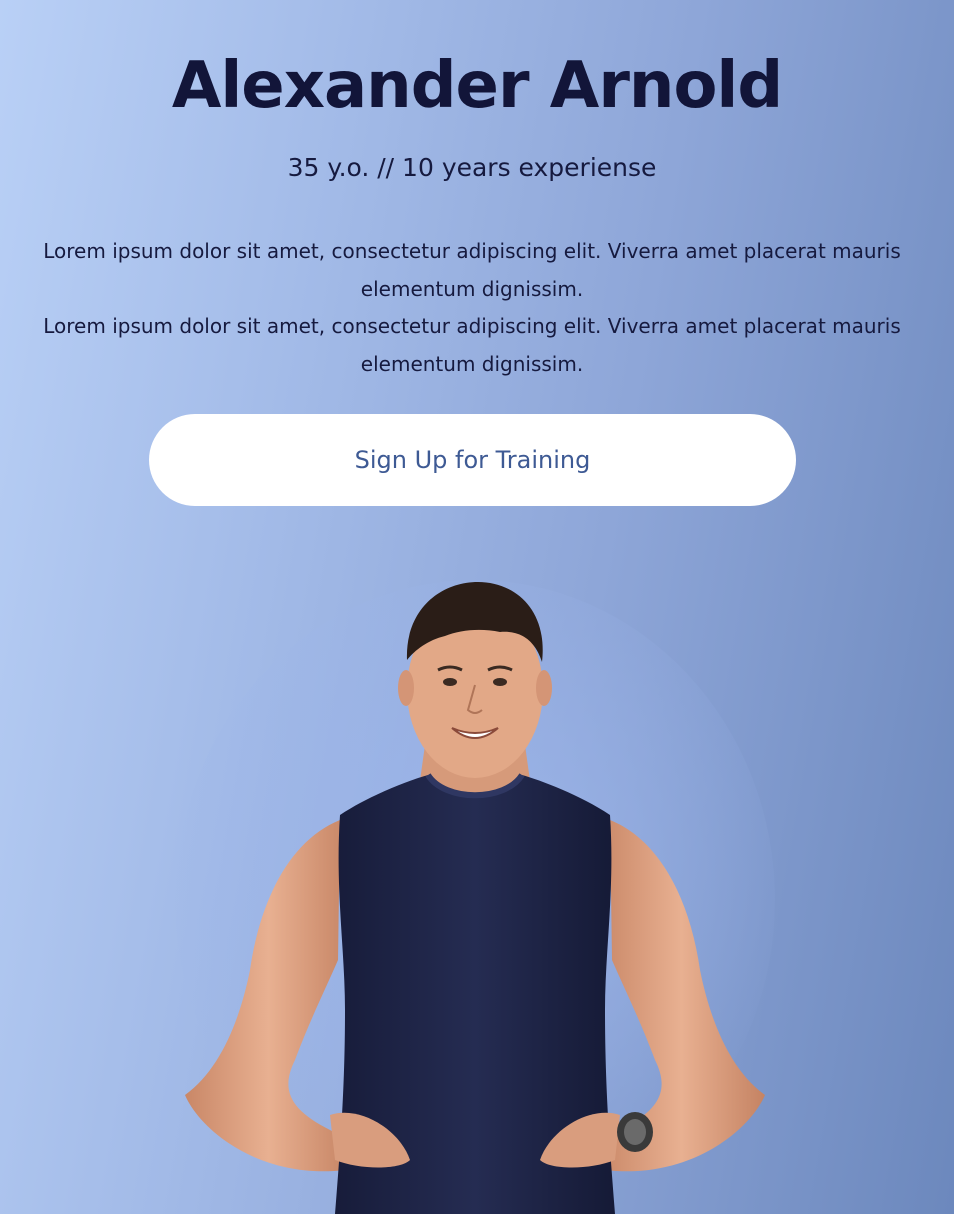 The image size is (954, 1214). I want to click on trainer-meta: 35 y.o. // 10 years experiense, so click(472, 167).